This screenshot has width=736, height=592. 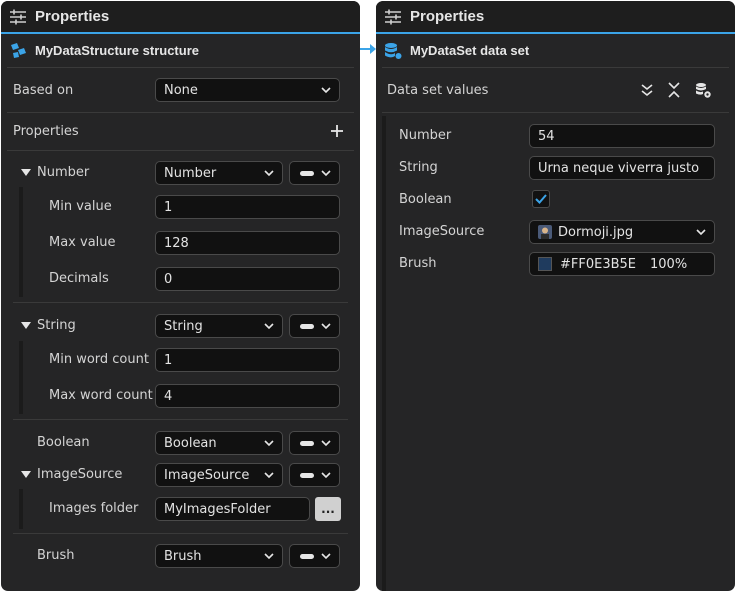 I want to click on max-word-count-label: Max word count, so click(x=101, y=395).